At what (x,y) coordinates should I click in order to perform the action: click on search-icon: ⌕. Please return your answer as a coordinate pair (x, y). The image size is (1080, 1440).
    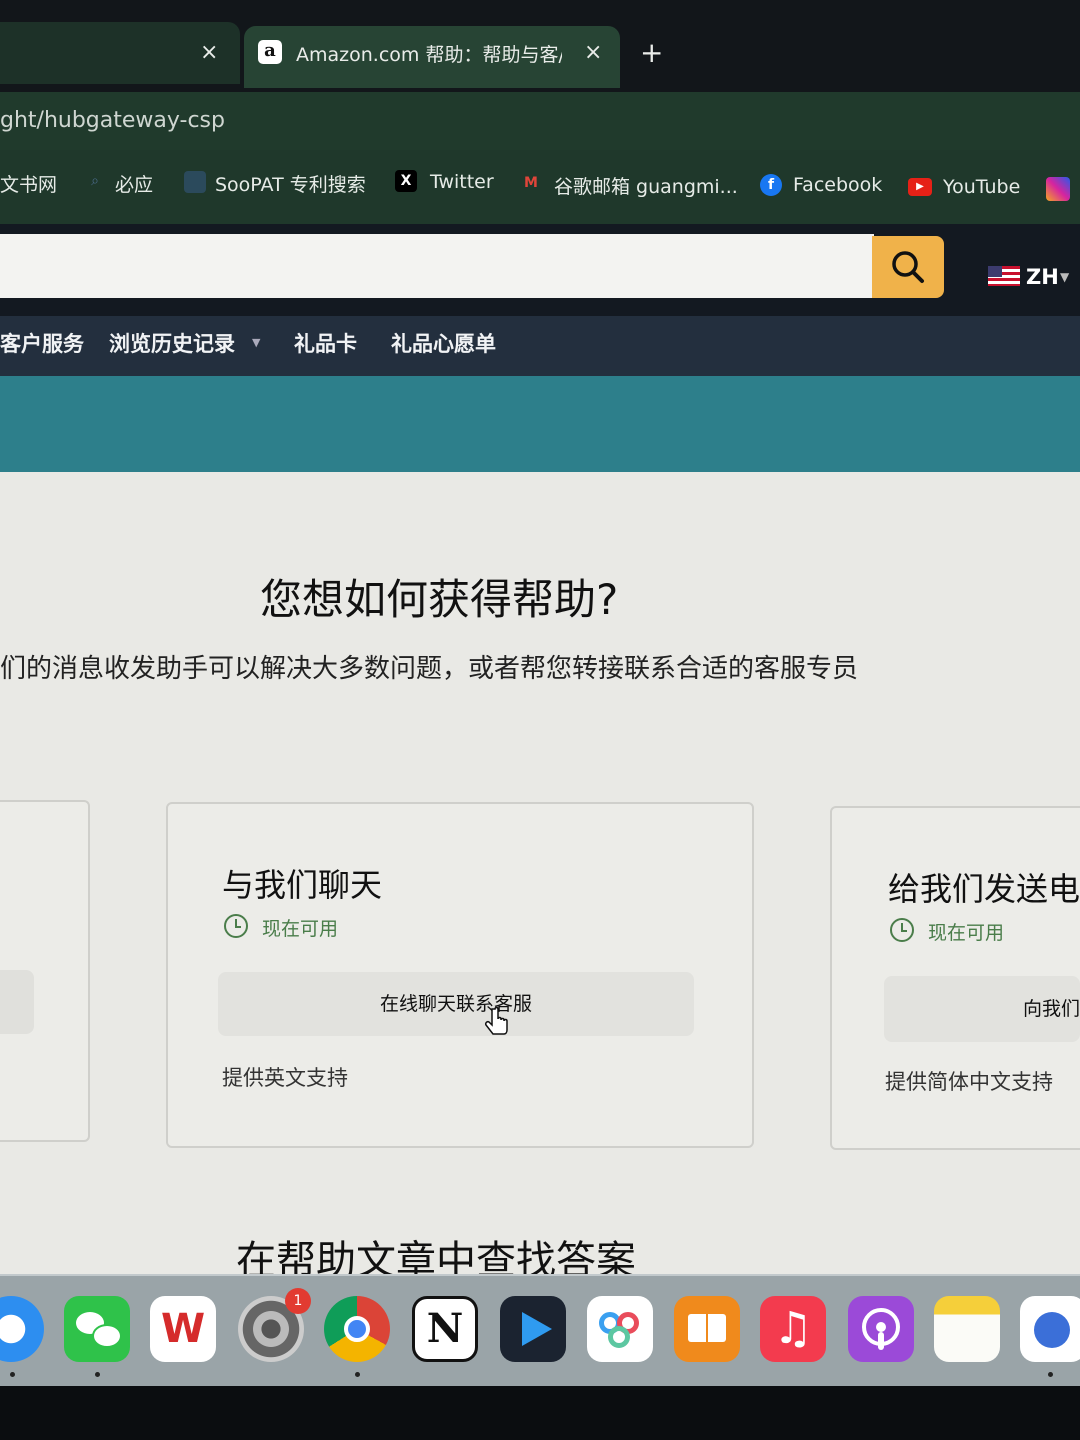
    Looking at the image, I should click on (95, 181).